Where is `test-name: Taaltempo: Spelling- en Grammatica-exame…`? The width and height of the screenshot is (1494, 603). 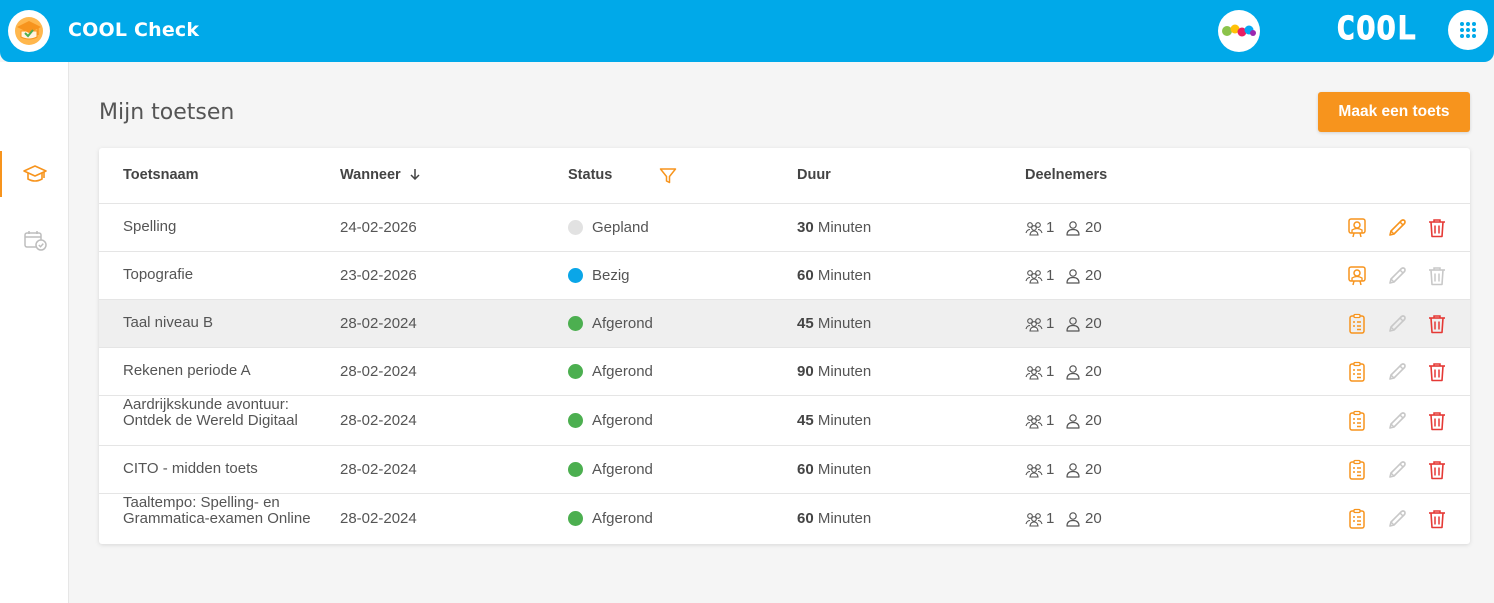
test-name: Taaltempo: Spelling- en Grammatica-exame… is located at coordinates (223, 511).